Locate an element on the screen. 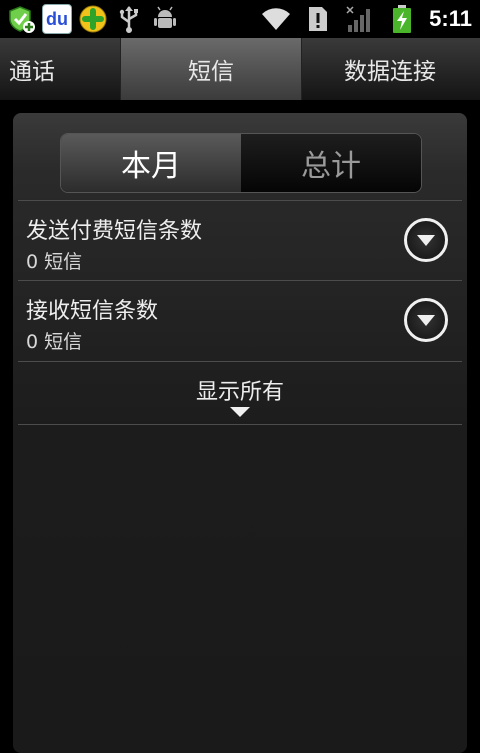 This screenshot has height=753, width=480. sent-paid-sms-row: 发送付费短信条数 0 短信 is located at coordinates (240, 240).